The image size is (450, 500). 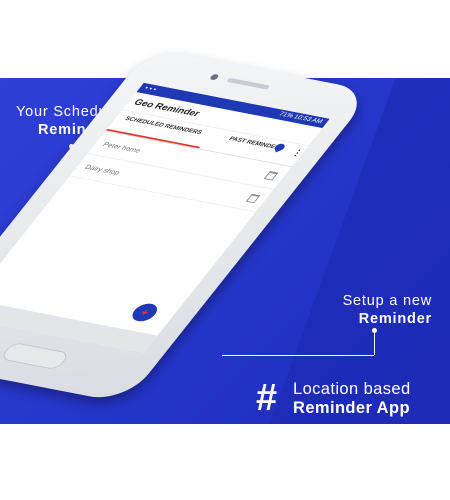 What do you see at coordinates (308, 119) in the screenshot?
I see `status-time: 10:53 AM` at bounding box center [308, 119].